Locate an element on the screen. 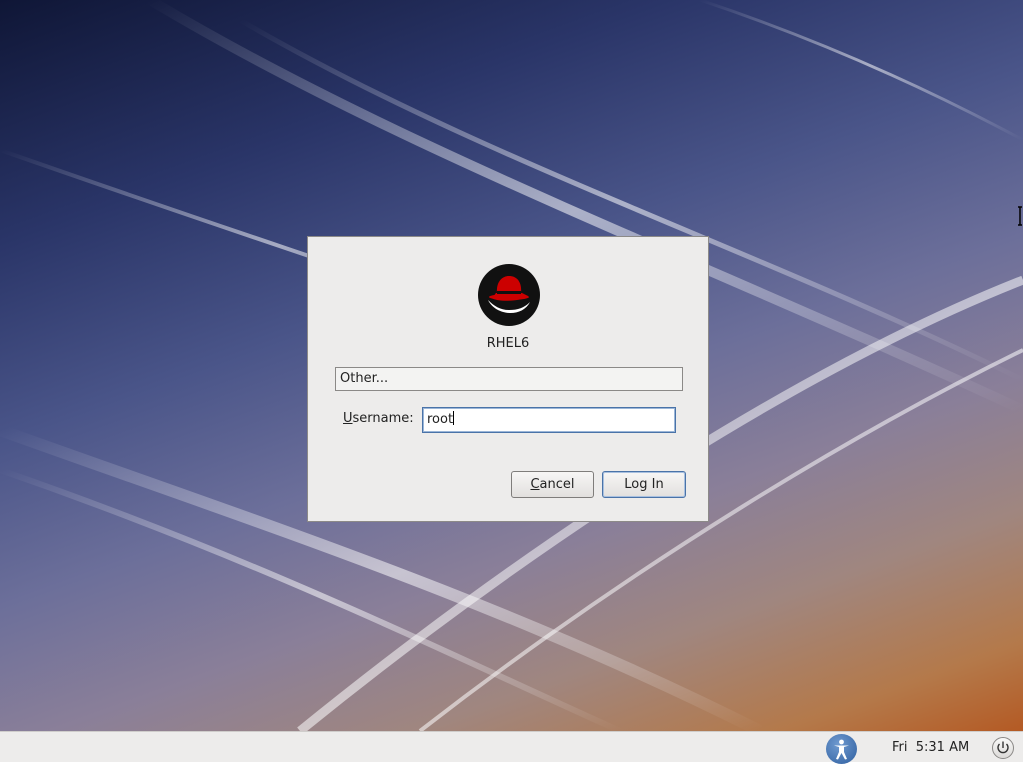  login-button: Log In is located at coordinates (644, 484).